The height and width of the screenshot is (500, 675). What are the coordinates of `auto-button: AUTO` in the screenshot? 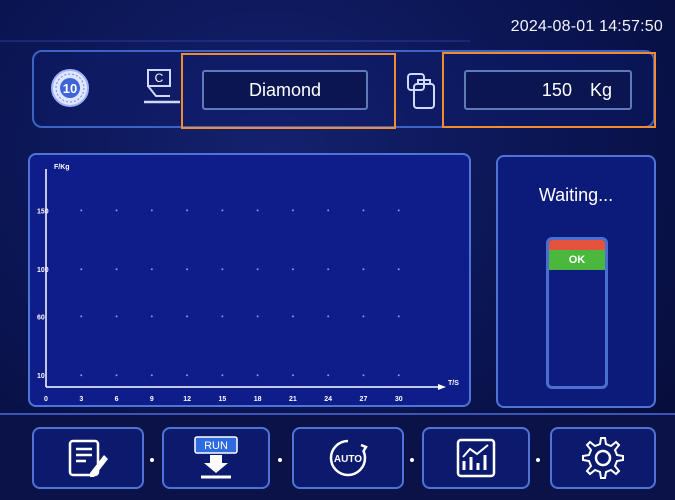 It's located at (348, 458).